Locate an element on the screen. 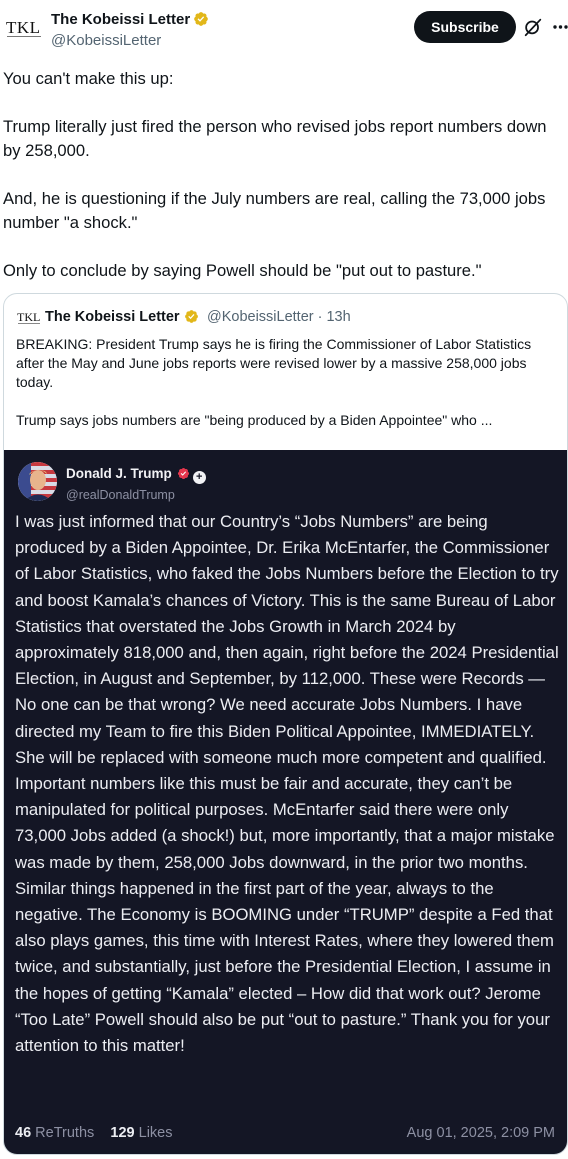 Image resolution: width=568 pixels, height=1159 pixels. logo-text: TKL is located at coordinates (23, 27).